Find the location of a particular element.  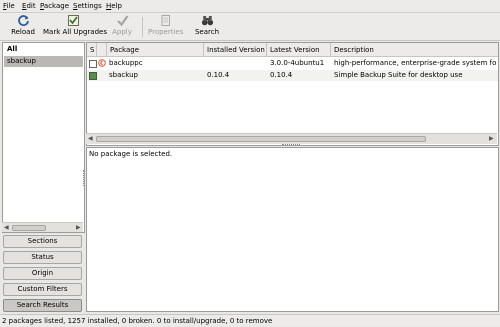

filter-list-scrollbar: ◀ ▶ is located at coordinates (42, 227).